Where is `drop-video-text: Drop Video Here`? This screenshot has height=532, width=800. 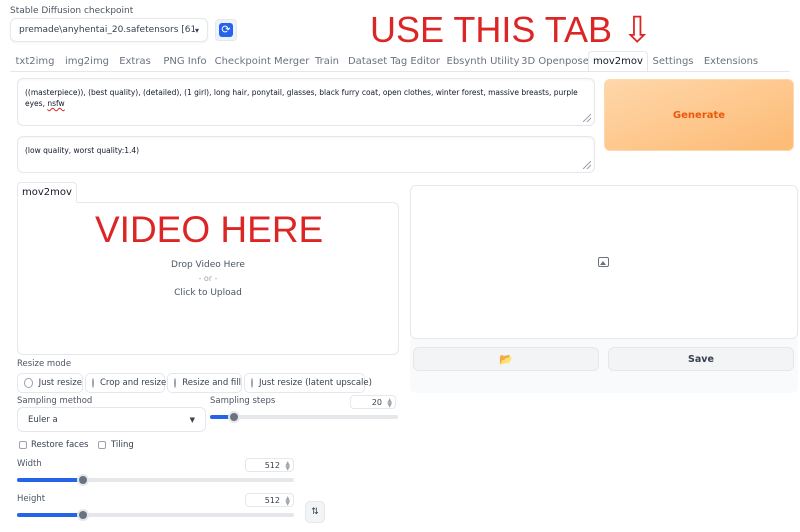 drop-video-text: Drop Video Here is located at coordinates (208, 265).